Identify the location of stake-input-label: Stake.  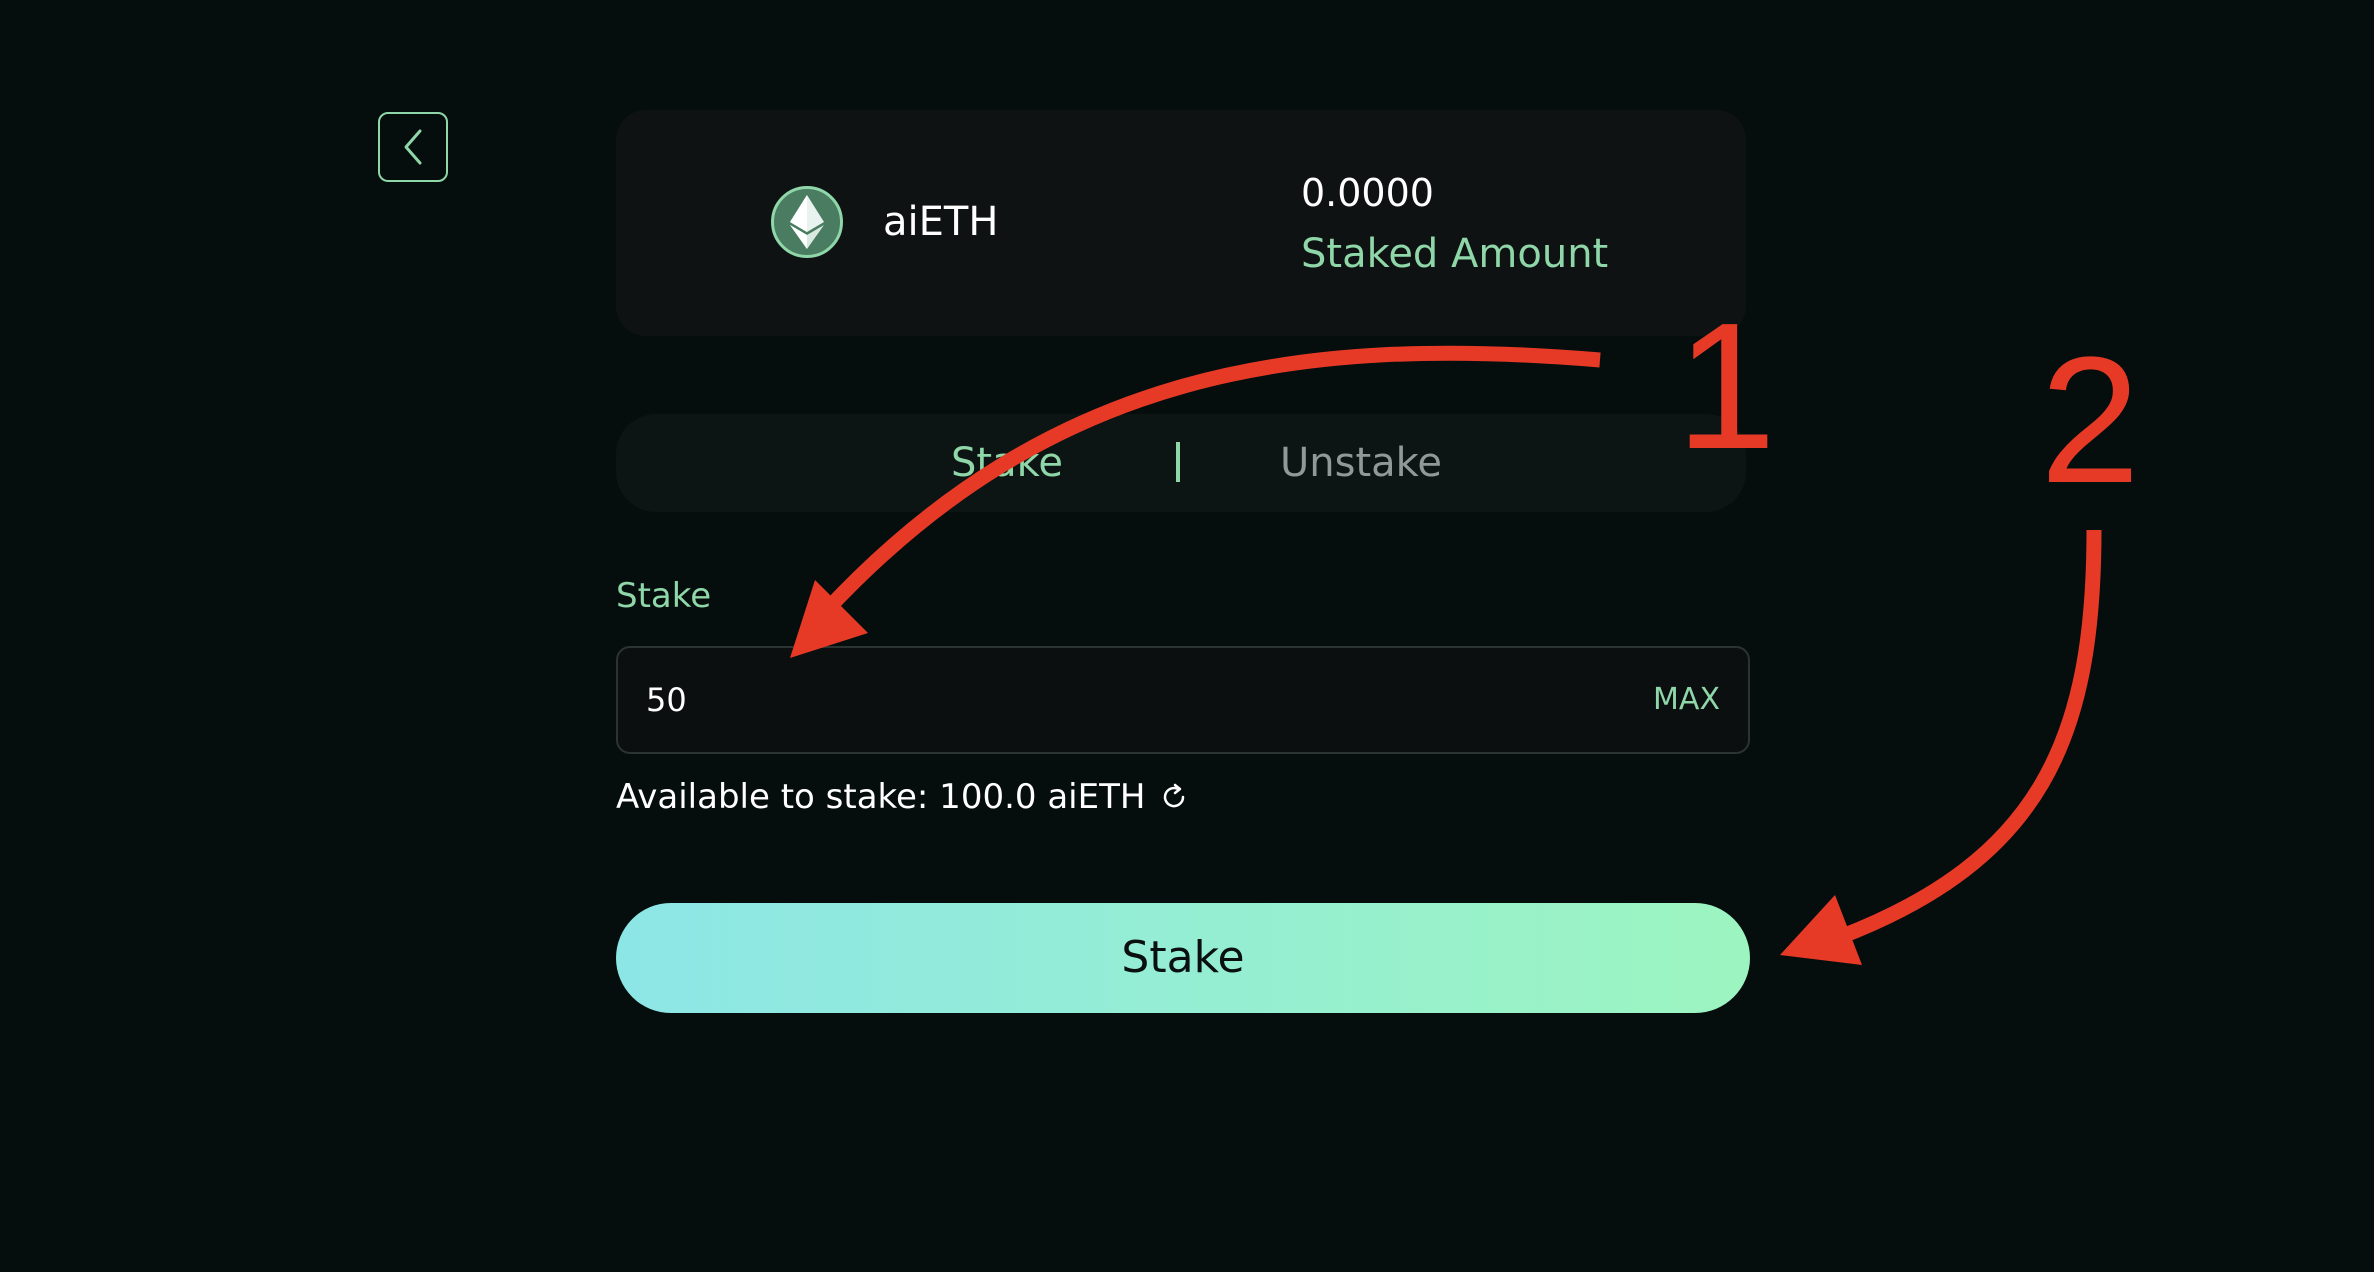
(664, 596).